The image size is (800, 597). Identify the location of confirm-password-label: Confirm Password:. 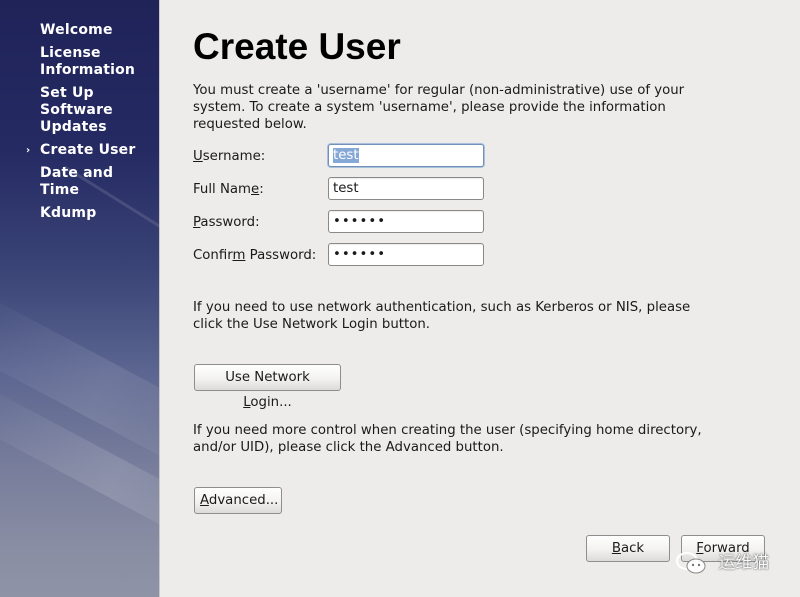
(254, 255).